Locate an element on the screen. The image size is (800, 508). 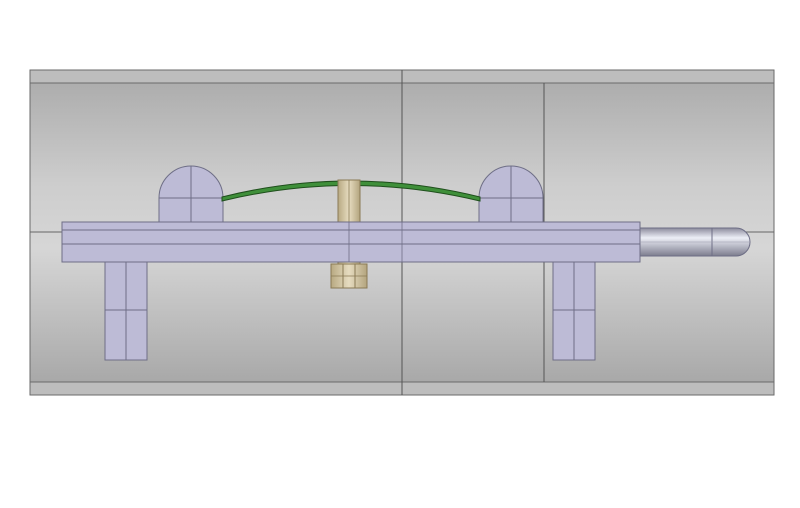
rounded-rod is located at coordinates (695, 242).